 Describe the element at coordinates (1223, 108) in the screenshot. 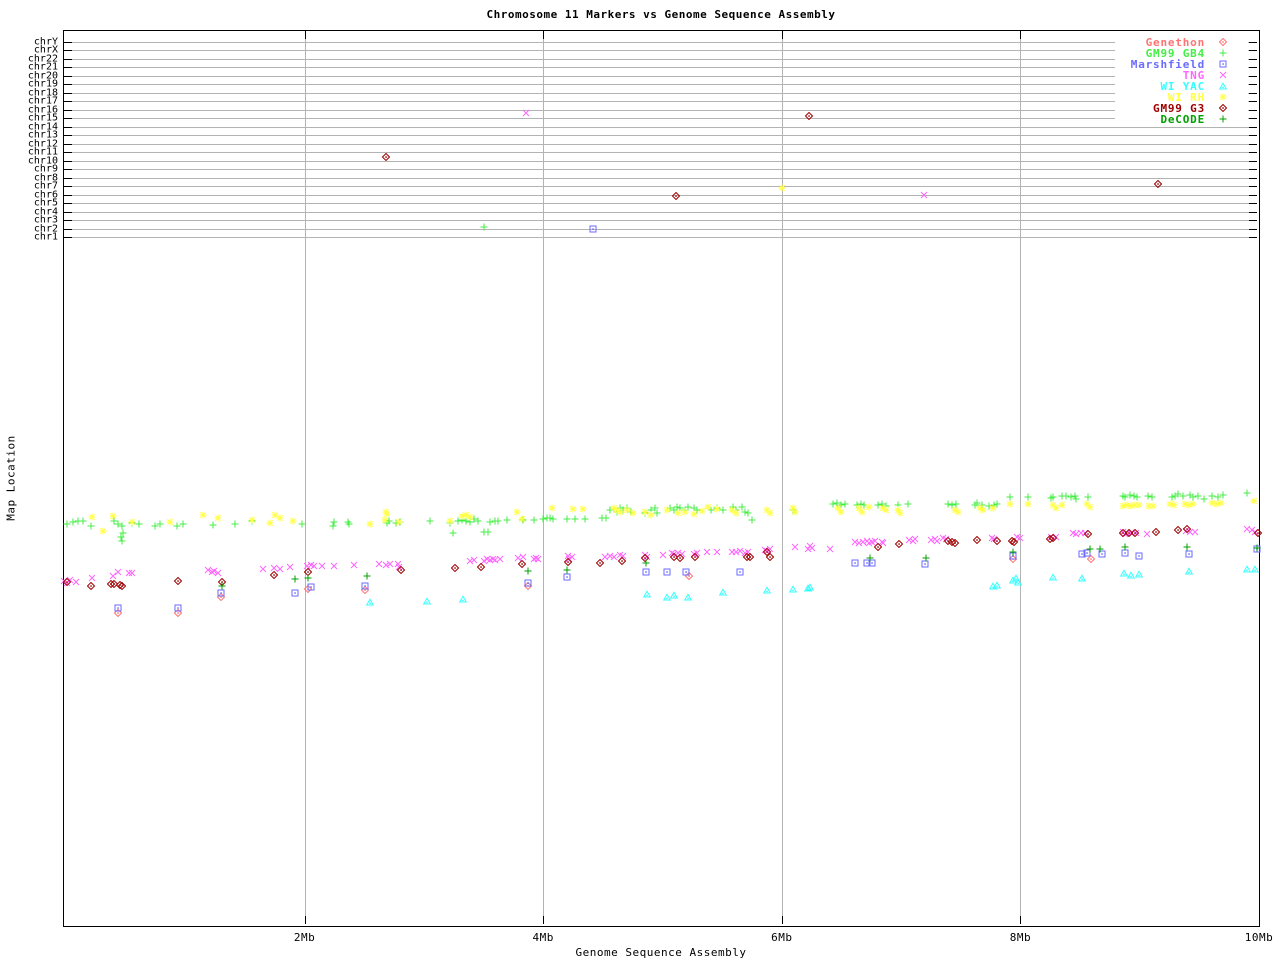

I see `diamond-dot-icon` at that location.